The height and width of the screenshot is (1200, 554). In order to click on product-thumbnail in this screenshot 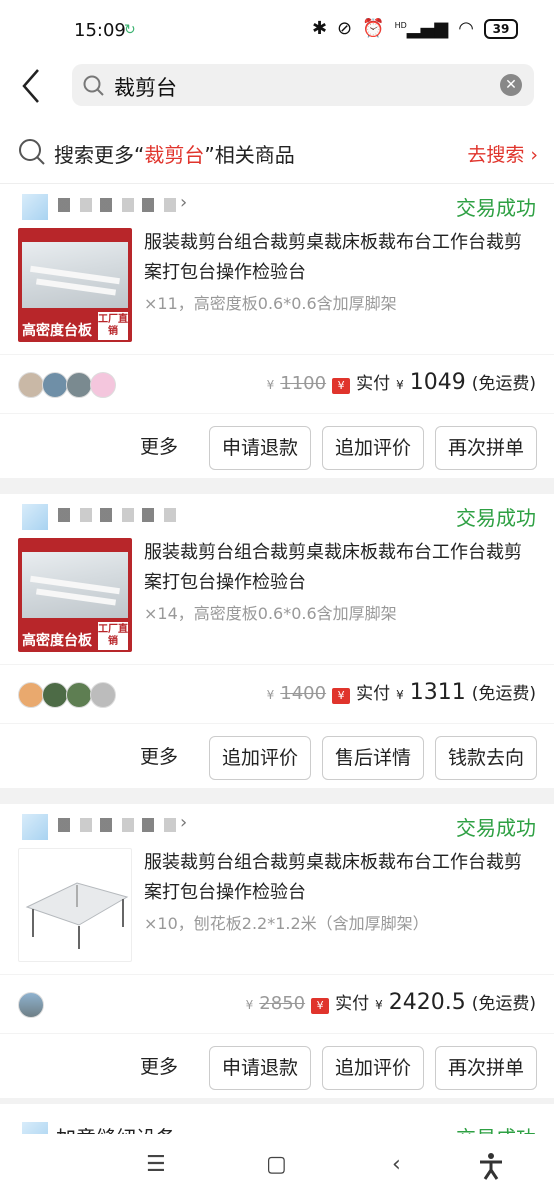, I will do `click(75, 905)`.